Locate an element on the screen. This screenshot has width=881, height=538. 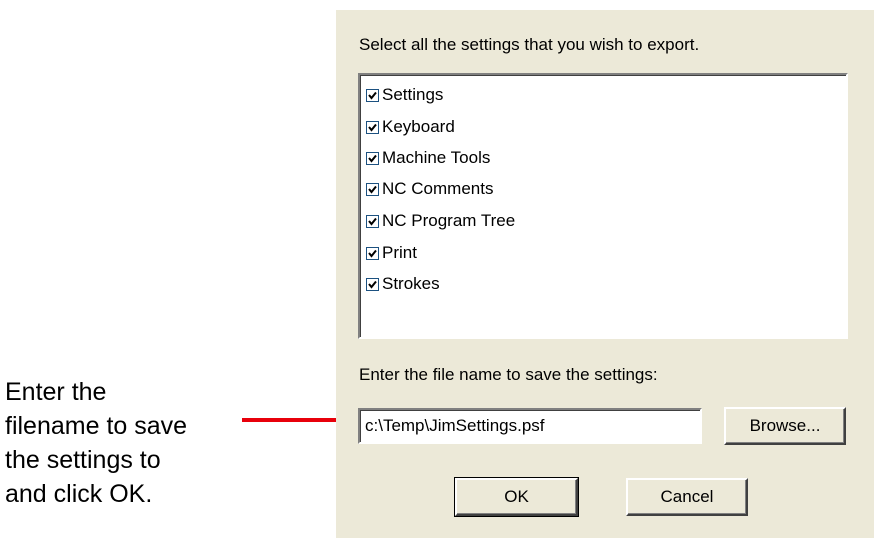
list-item-label: Machine Tools is located at coordinates (436, 157).